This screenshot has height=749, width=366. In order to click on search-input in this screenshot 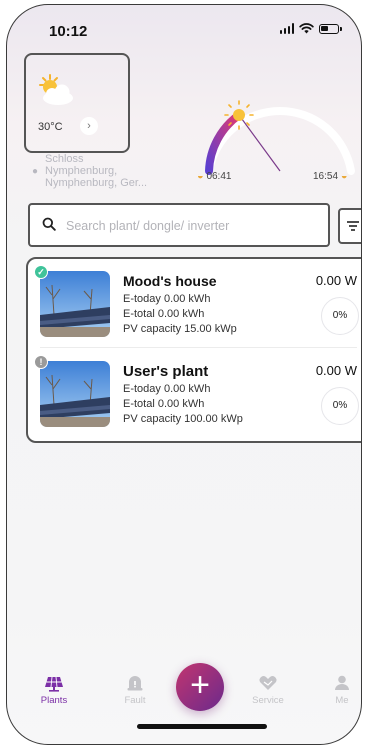, I will do `click(191, 226)`.